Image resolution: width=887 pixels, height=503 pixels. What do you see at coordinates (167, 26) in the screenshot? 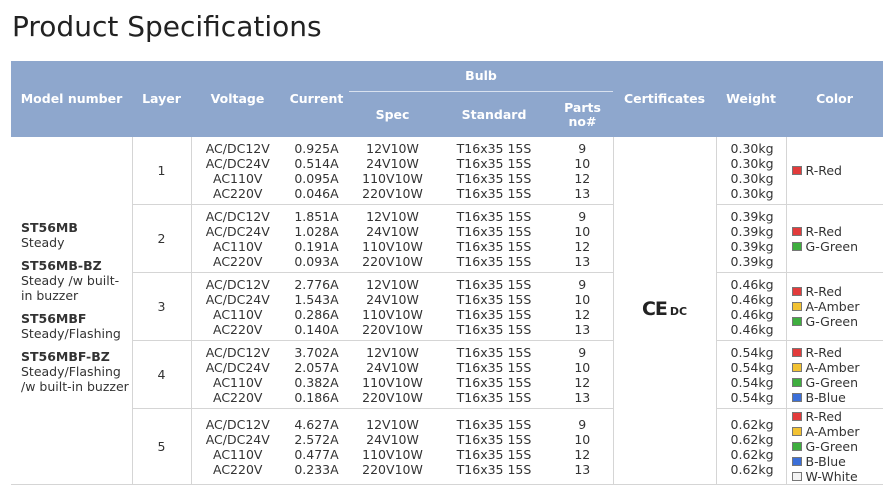
I see `page-title: Product Specifications` at bounding box center [167, 26].